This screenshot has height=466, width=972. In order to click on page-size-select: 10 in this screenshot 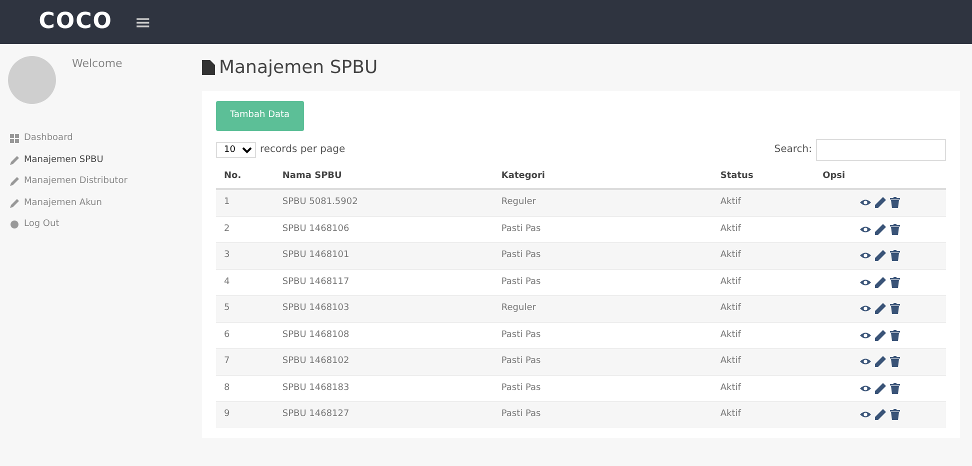, I will do `click(236, 150)`.